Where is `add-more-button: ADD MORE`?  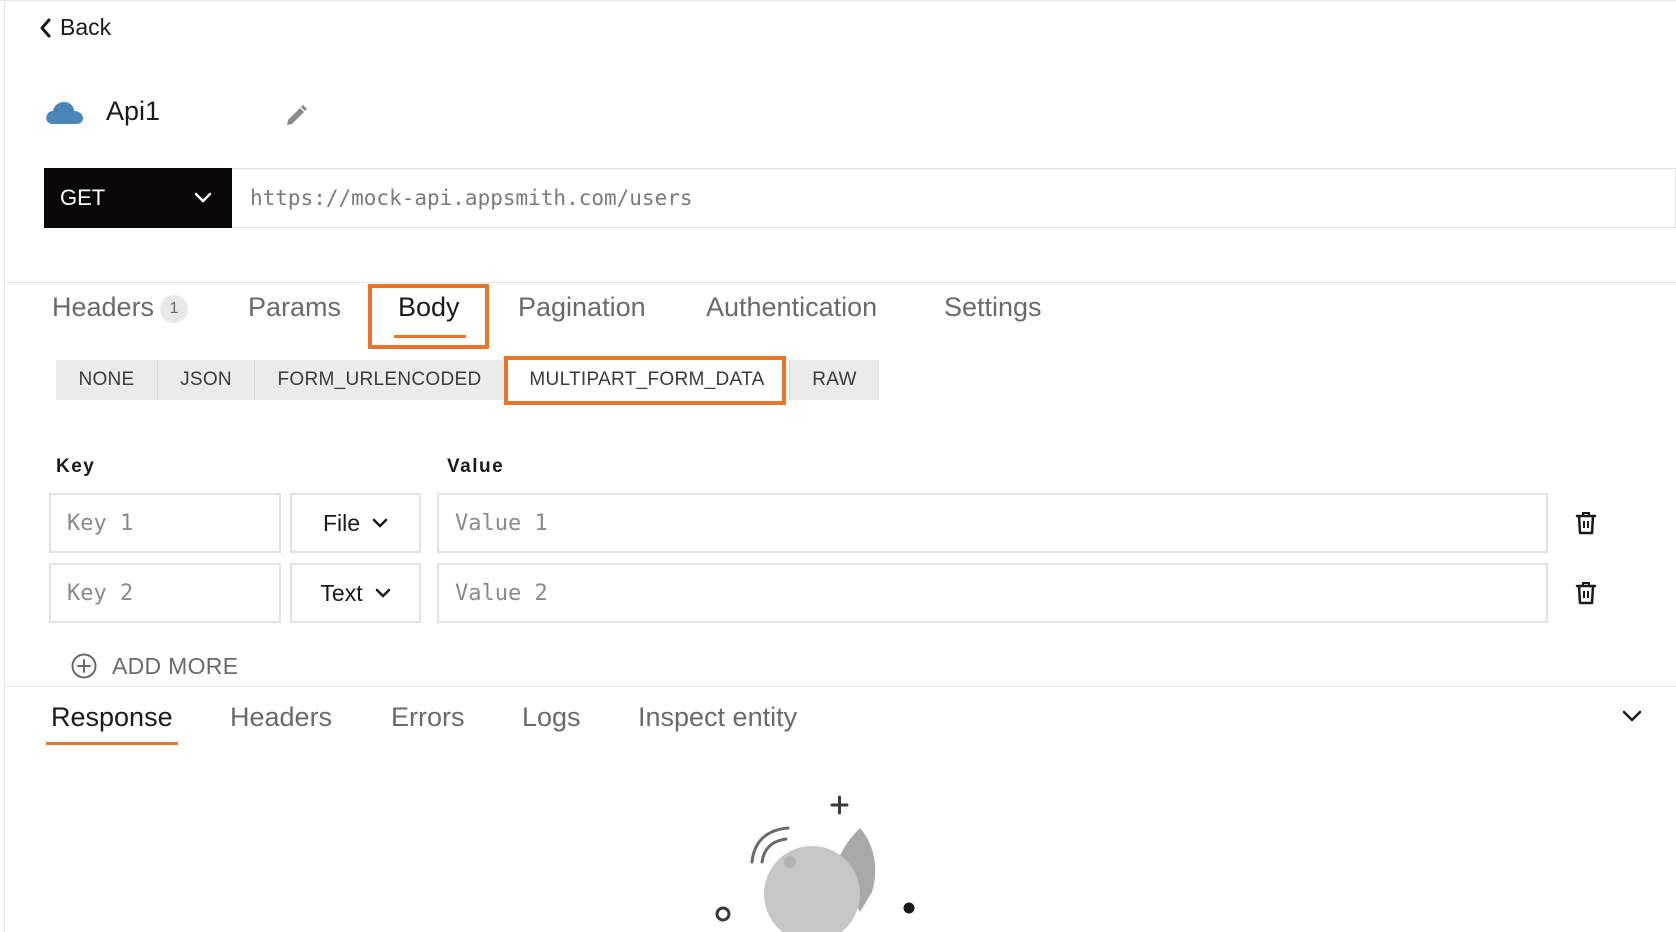
add-more-button: ADD MORE is located at coordinates (154, 666).